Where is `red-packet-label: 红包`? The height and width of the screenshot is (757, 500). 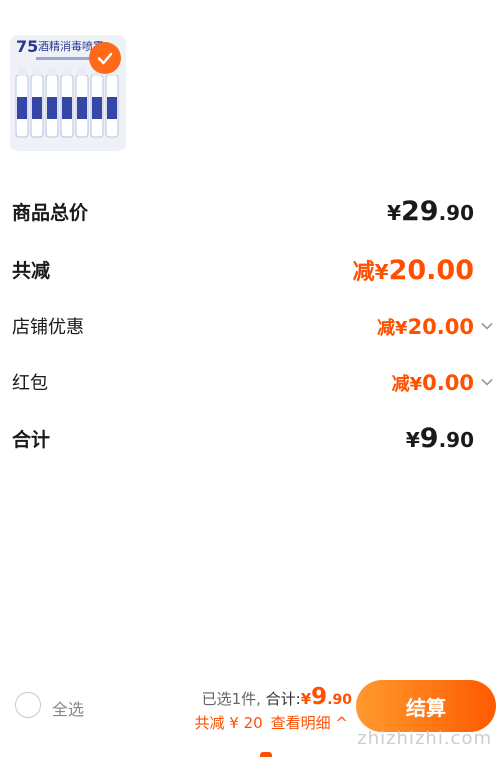
red-packet-label: 红包 is located at coordinates (30, 383).